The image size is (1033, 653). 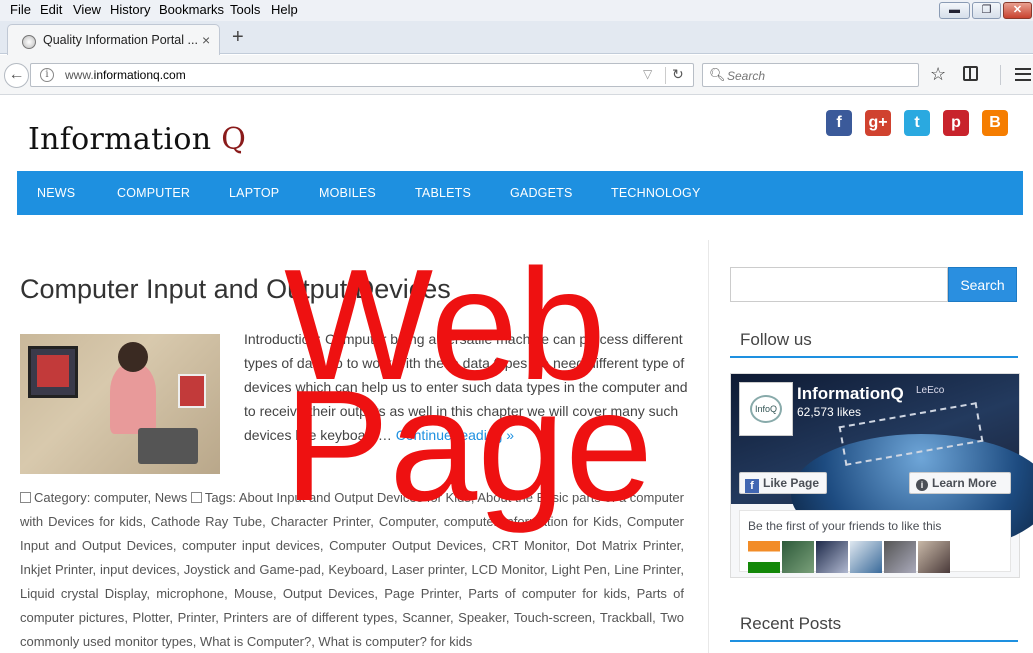 I want to click on tag-link: Liquid crystal Display, so click(x=83, y=593).